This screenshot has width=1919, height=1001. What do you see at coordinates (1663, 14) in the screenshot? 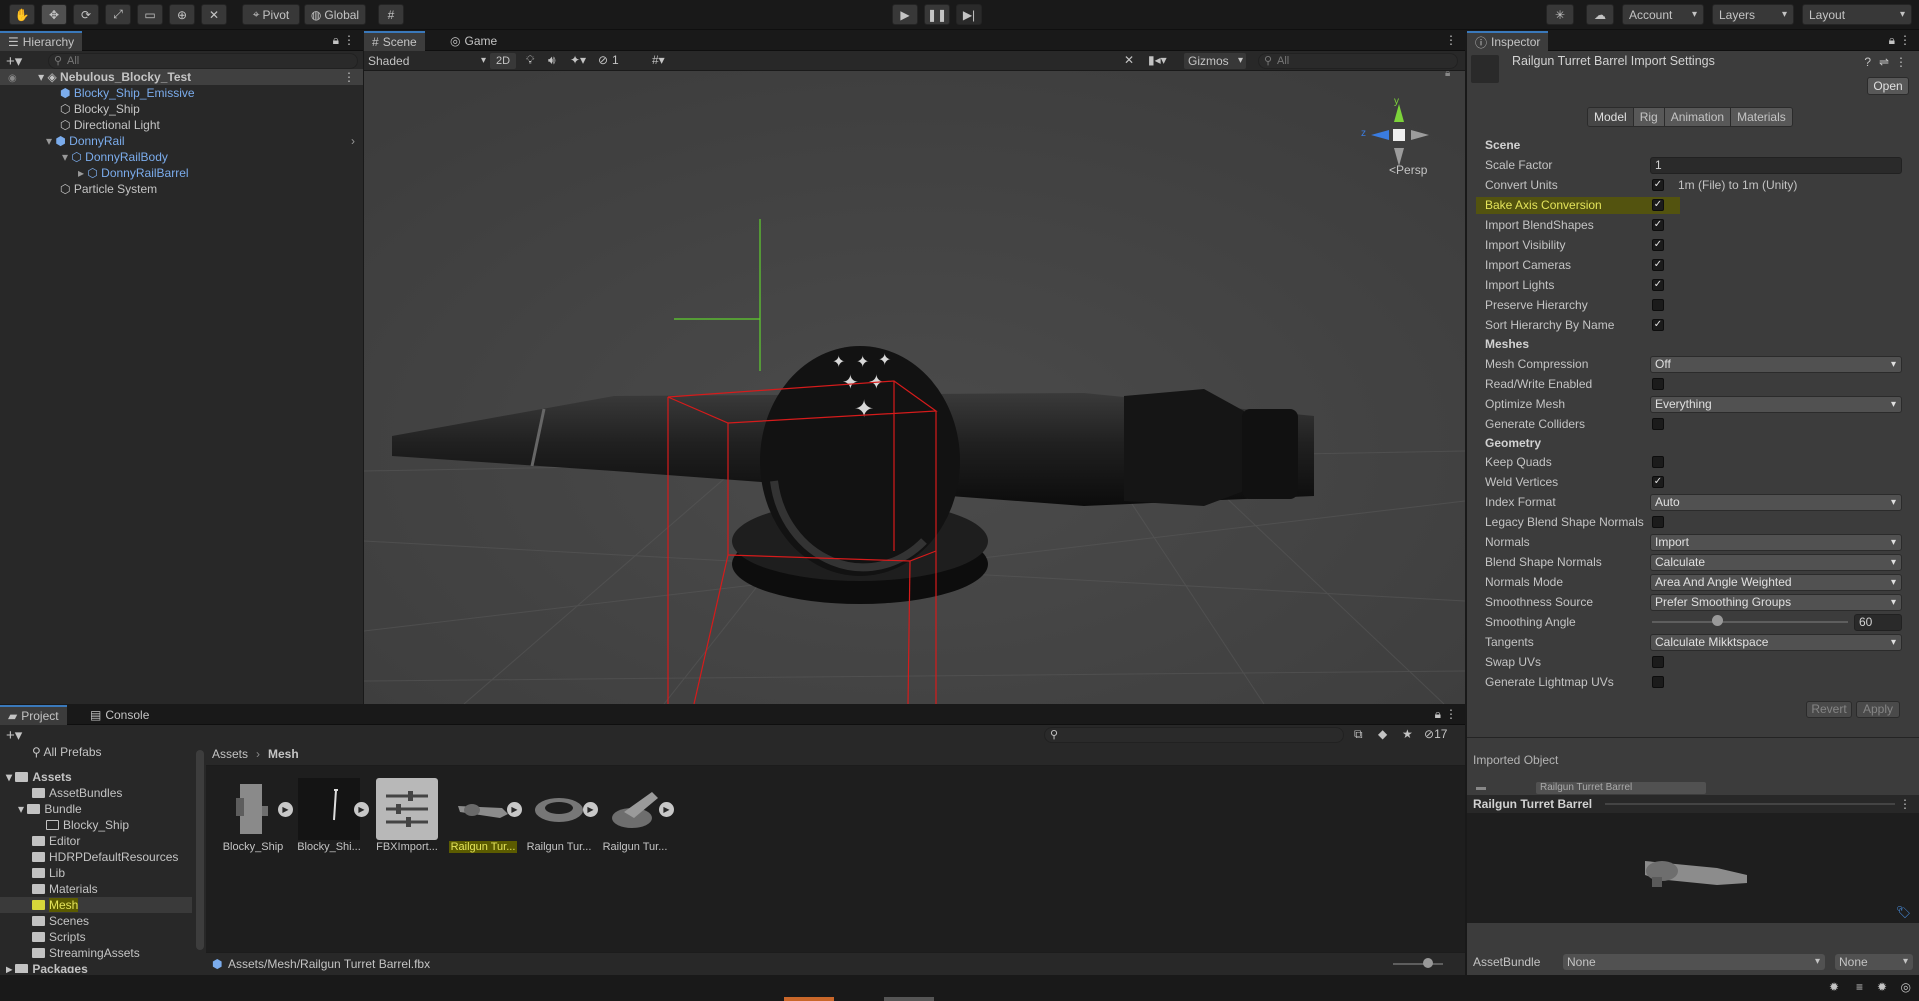
I see `account-dropdown: Account ▾` at bounding box center [1663, 14].